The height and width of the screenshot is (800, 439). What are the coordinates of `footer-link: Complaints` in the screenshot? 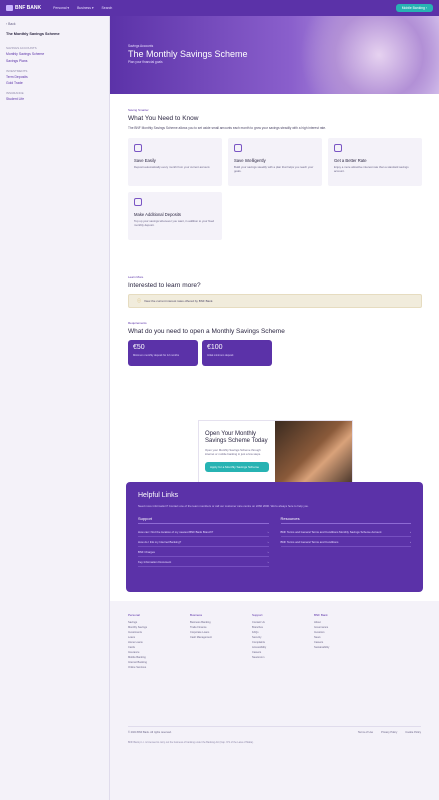 It's located at (283, 642).